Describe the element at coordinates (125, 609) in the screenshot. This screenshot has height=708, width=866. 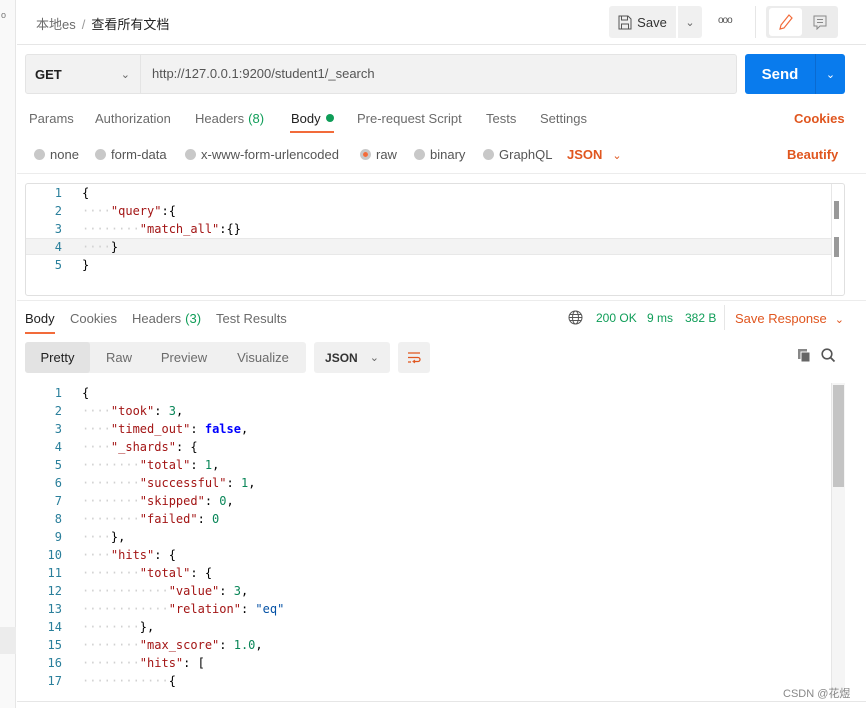
I see `code-token: ············` at that location.